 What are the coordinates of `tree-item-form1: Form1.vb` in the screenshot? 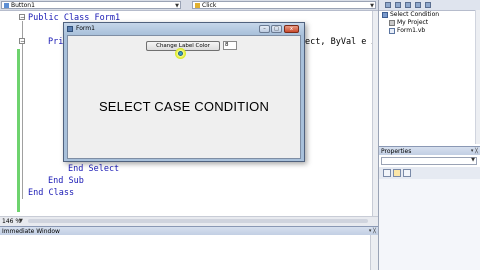 It's located at (407, 31).